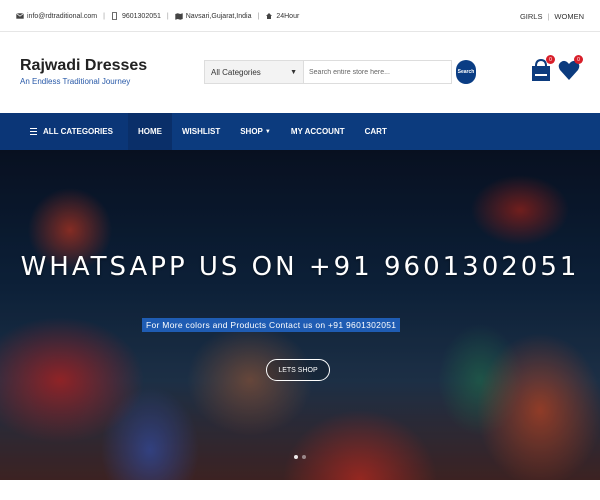 This screenshot has width=600, height=500. Describe the element at coordinates (218, 16) in the screenshot. I see `location-text: Navsari,Gujarat,India` at that location.